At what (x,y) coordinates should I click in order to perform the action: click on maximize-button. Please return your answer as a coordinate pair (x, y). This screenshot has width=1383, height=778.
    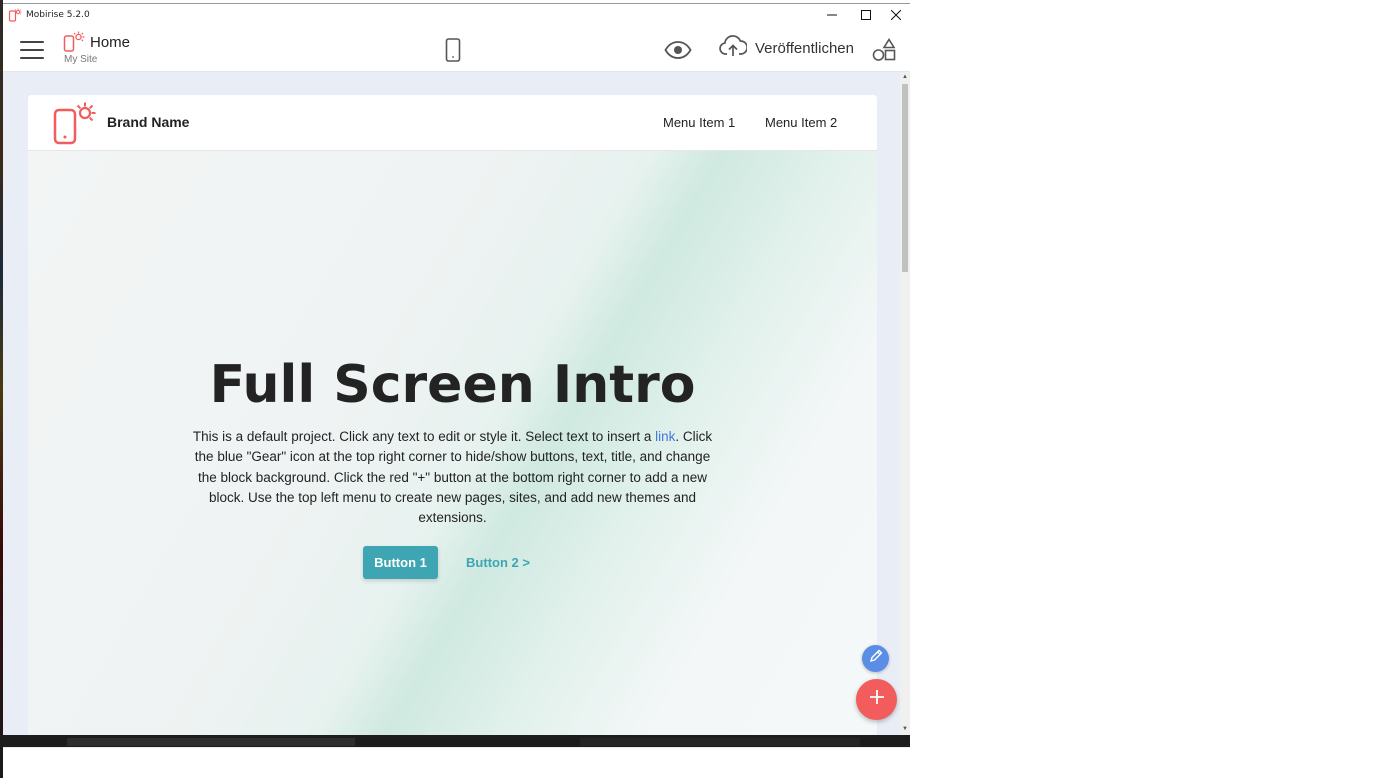
    Looking at the image, I should click on (866, 15).